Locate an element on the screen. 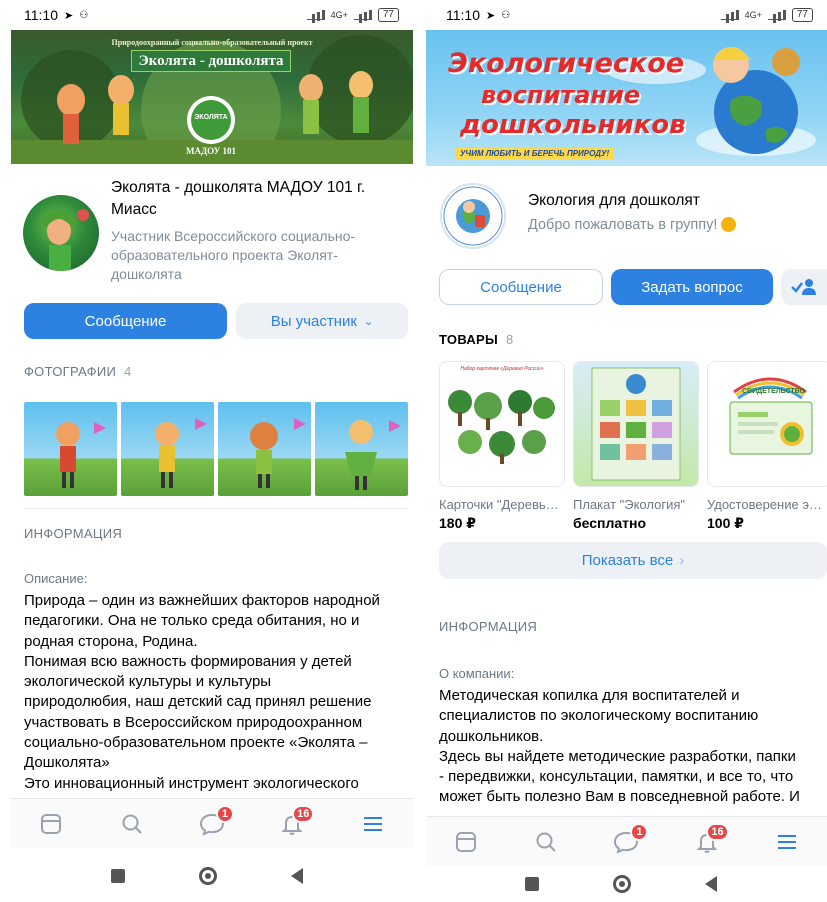 This screenshot has width=827, height=902. wifi-signal-icon is located at coordinates (729, 15).